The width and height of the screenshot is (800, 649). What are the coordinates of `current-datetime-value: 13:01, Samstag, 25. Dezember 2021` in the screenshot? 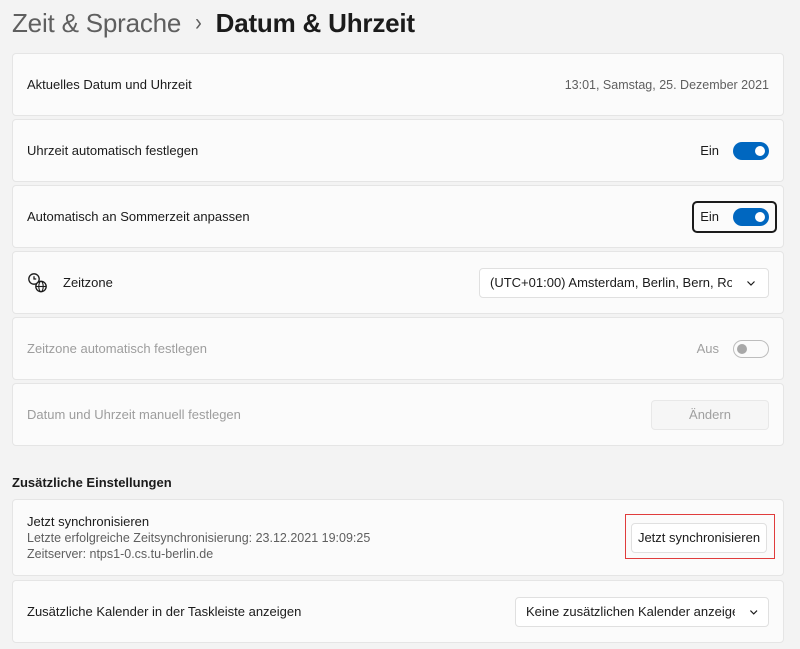 It's located at (666, 84).